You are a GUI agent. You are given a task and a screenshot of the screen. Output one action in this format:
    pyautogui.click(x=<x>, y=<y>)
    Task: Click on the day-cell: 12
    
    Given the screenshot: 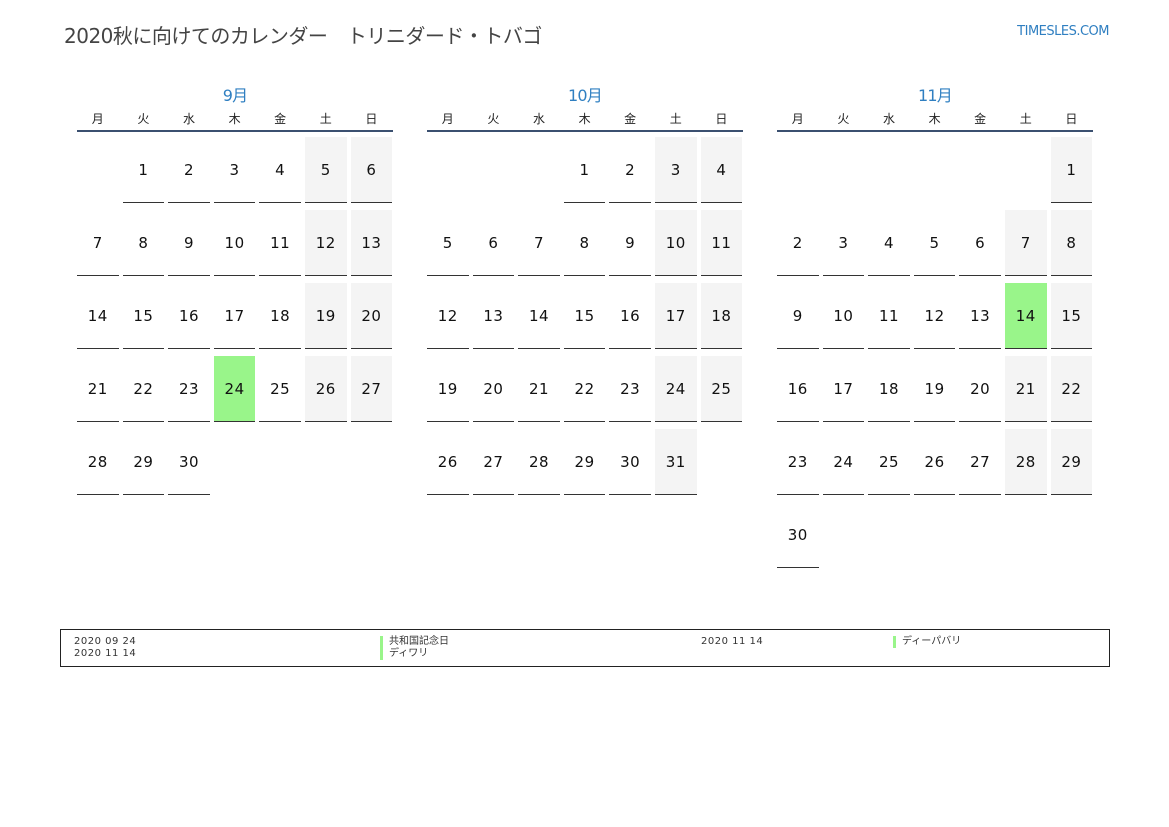 What is the action you would take?
    pyautogui.click(x=934, y=316)
    